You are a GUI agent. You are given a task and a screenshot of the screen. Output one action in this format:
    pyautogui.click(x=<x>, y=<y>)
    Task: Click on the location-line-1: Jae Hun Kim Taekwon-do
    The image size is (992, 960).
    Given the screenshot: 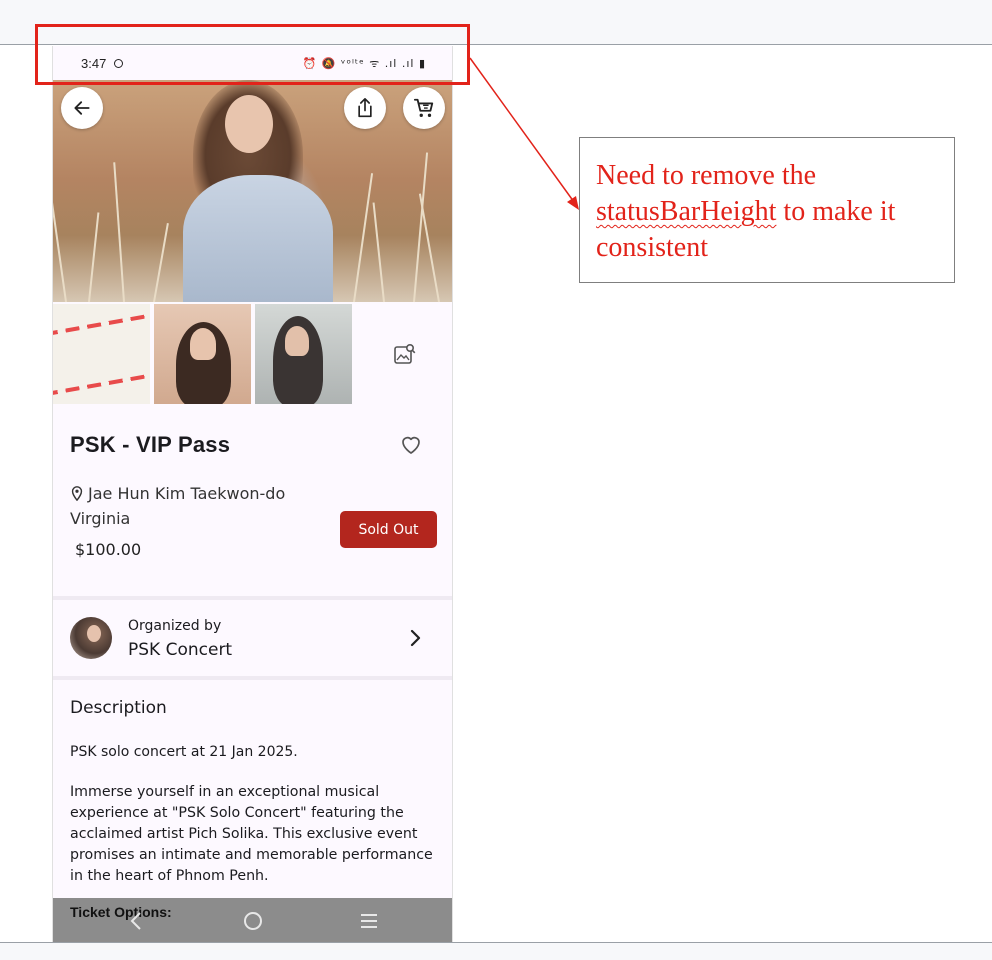 What is the action you would take?
    pyautogui.click(x=187, y=493)
    